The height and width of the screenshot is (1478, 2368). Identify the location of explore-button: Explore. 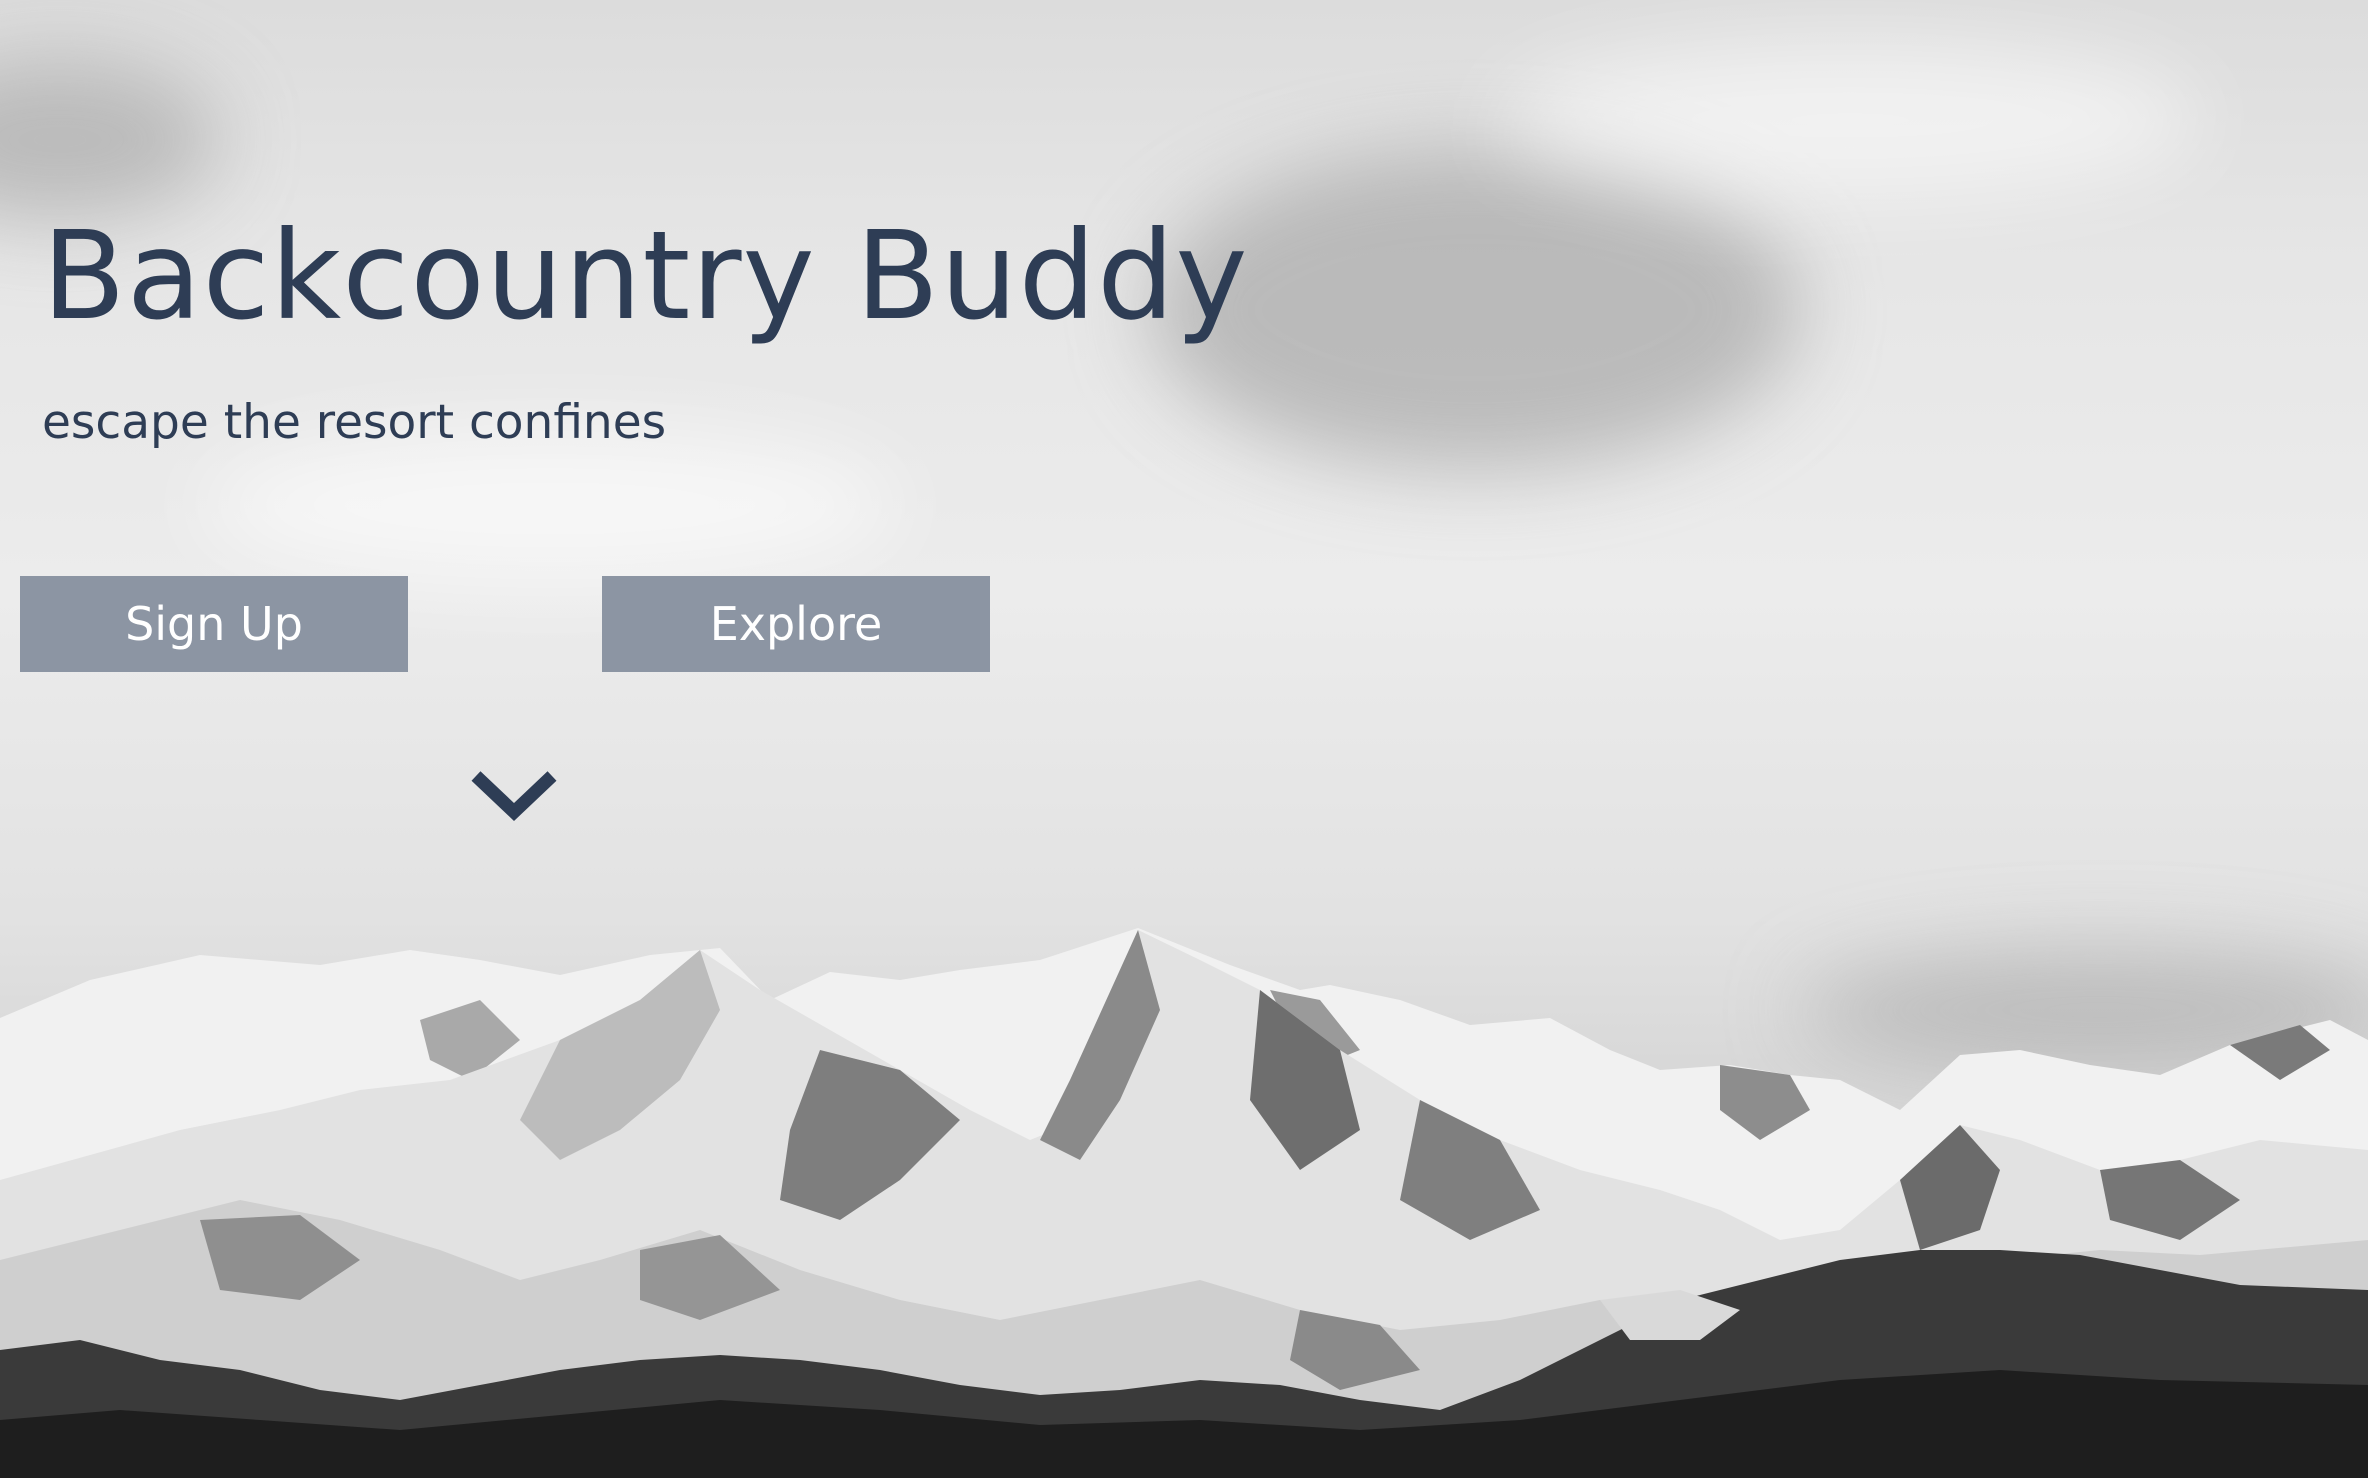
(796, 624).